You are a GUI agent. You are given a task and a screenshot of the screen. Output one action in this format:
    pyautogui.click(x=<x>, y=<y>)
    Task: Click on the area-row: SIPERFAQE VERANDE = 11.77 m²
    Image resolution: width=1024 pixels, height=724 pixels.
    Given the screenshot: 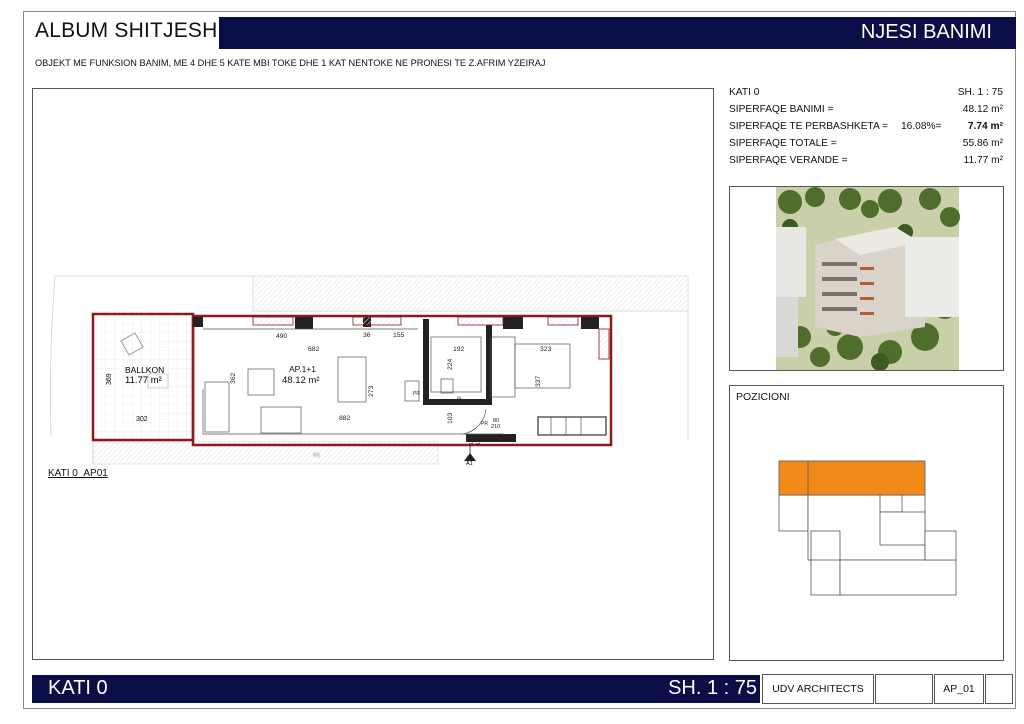 What is the action you would take?
    pyautogui.click(x=866, y=163)
    